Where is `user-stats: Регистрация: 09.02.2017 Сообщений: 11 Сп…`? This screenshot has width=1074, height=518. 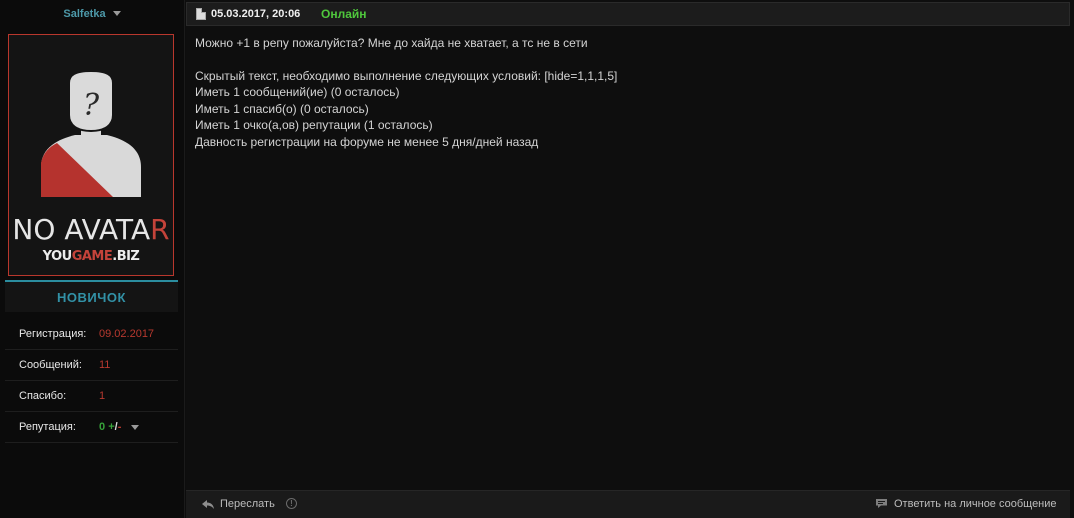
user-stats: Регистрация: 09.02.2017 Сообщений: 11 Сп… is located at coordinates (91, 381).